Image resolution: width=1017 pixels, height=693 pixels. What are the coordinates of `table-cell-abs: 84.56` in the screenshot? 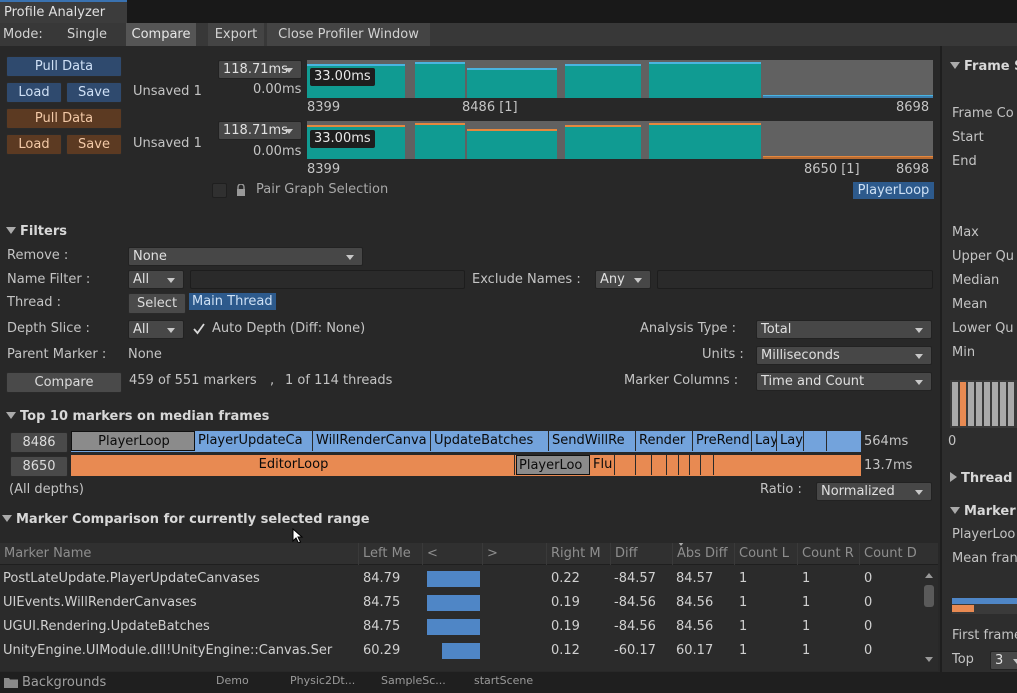 It's located at (695, 626).